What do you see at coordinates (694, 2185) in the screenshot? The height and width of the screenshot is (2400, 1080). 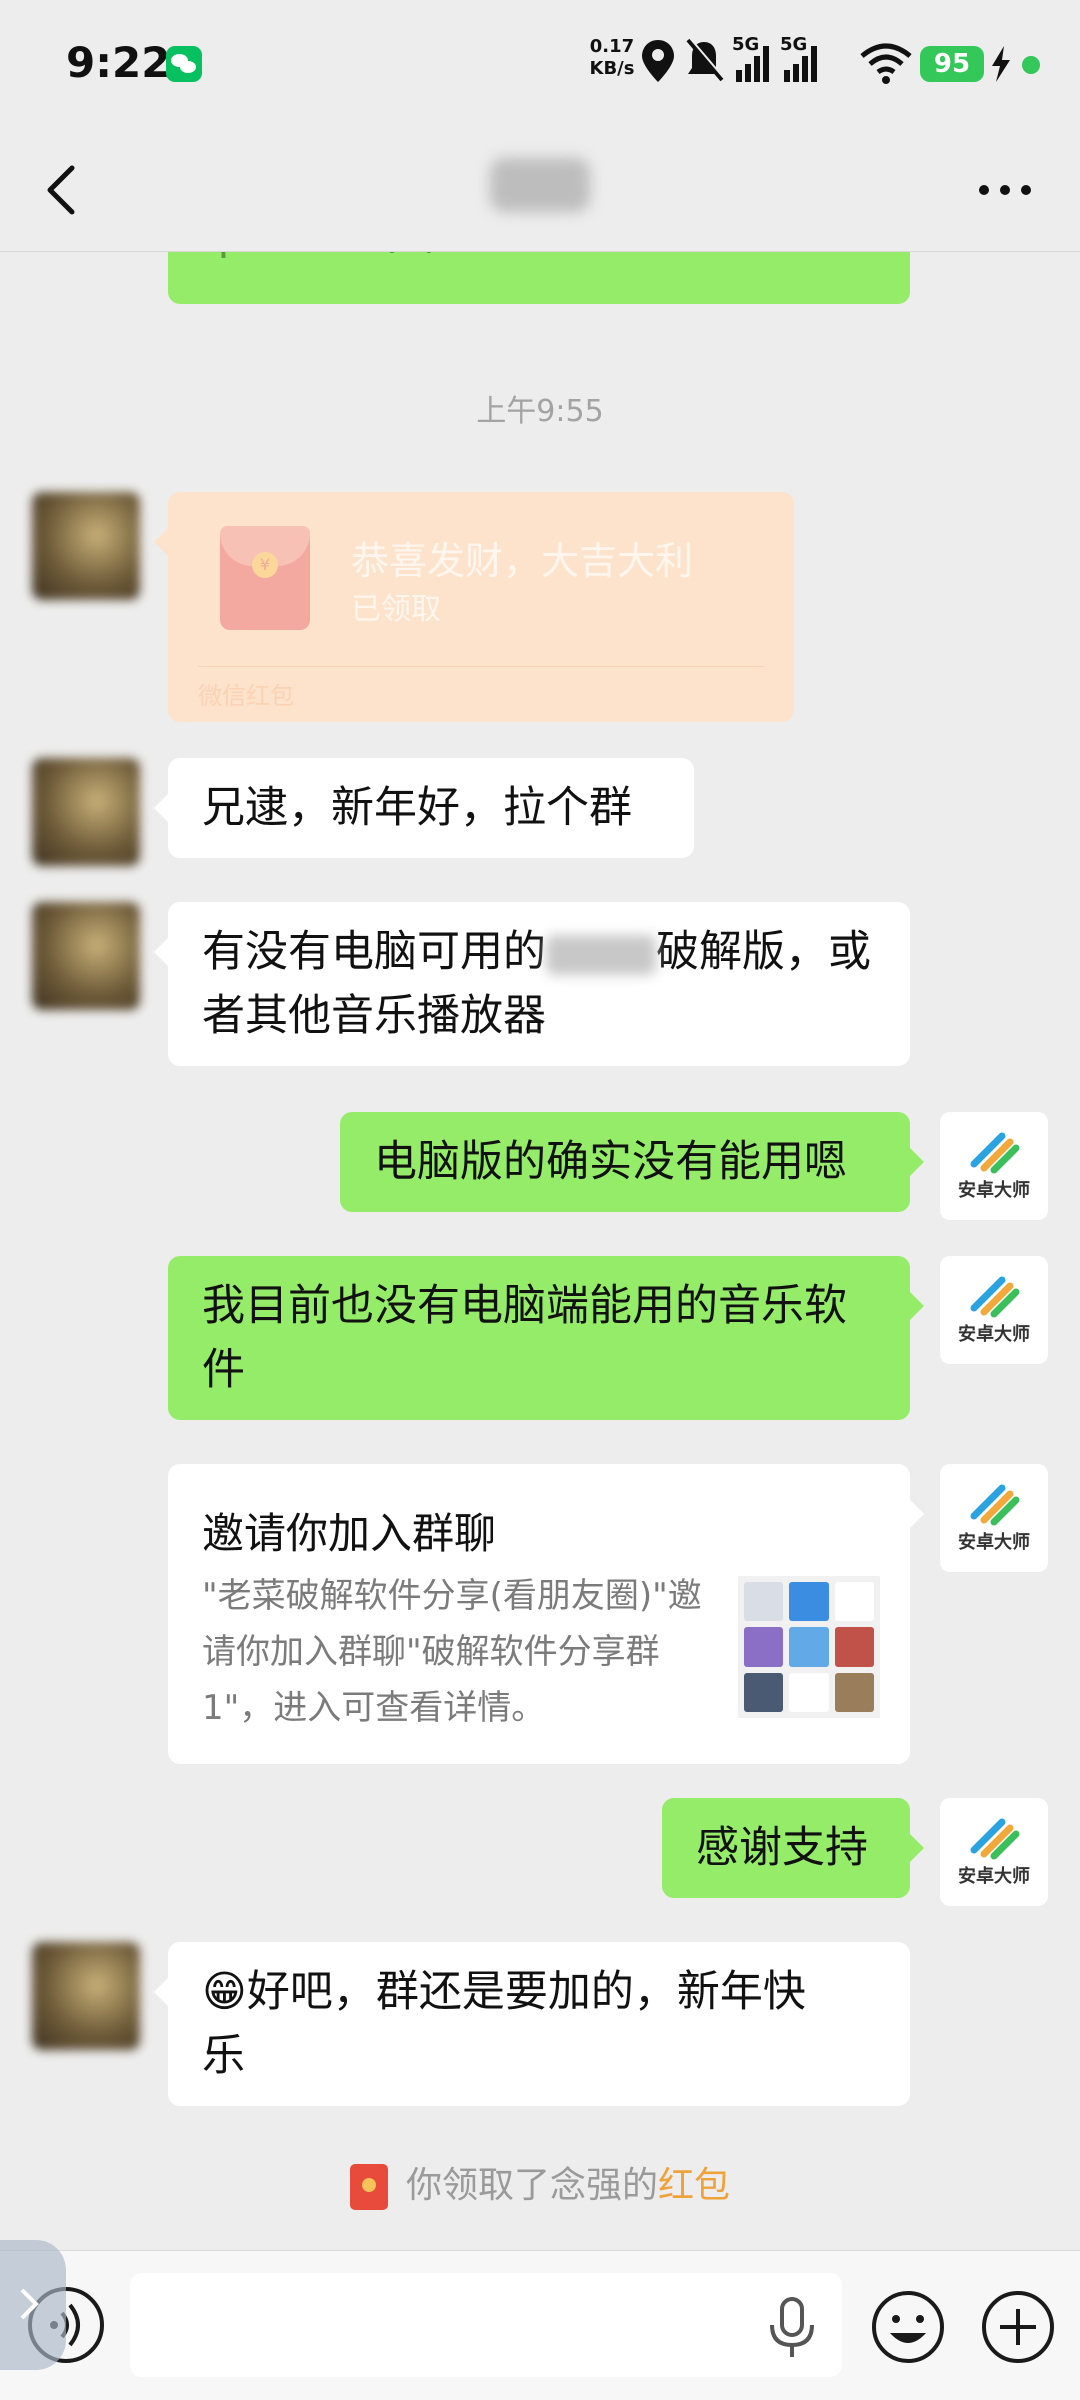 I see `red-packet-link: 红包` at bounding box center [694, 2185].